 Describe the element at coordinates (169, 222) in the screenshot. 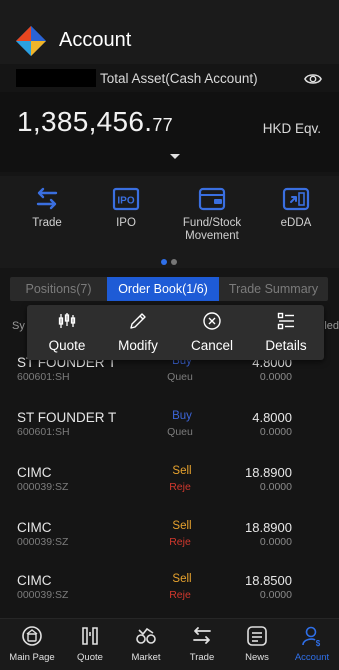

I see `shortcut-panel: Trade IPO IPO Fund/Stock Movement eDDA` at that location.